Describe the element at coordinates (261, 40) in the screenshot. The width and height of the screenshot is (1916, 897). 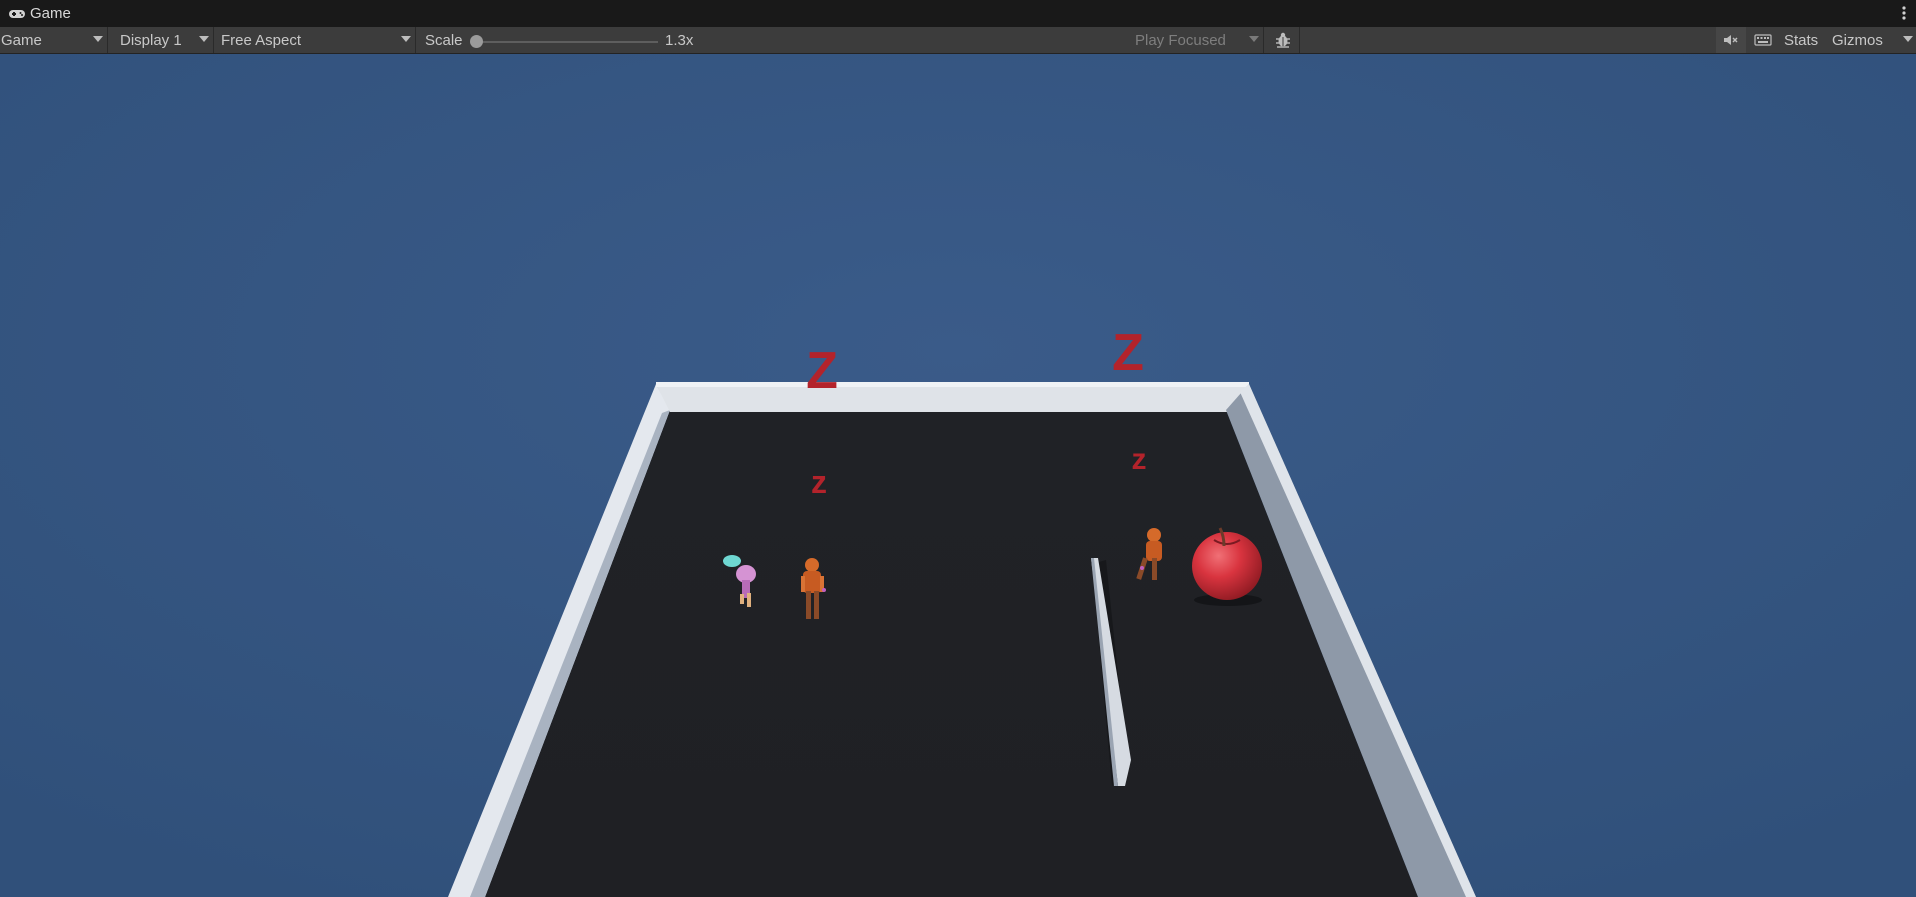
I see `aspect-value: Free Aspect` at that location.